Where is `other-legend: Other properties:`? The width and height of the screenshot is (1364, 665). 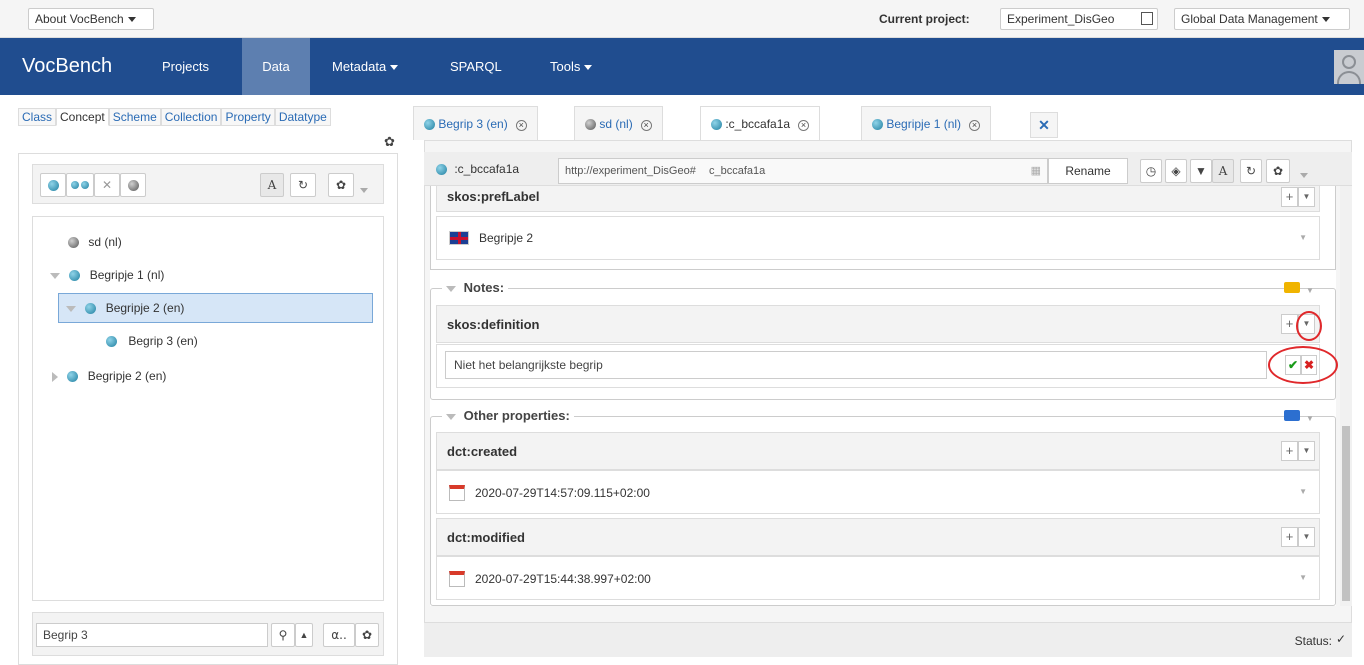 other-legend: Other properties: is located at coordinates (508, 415).